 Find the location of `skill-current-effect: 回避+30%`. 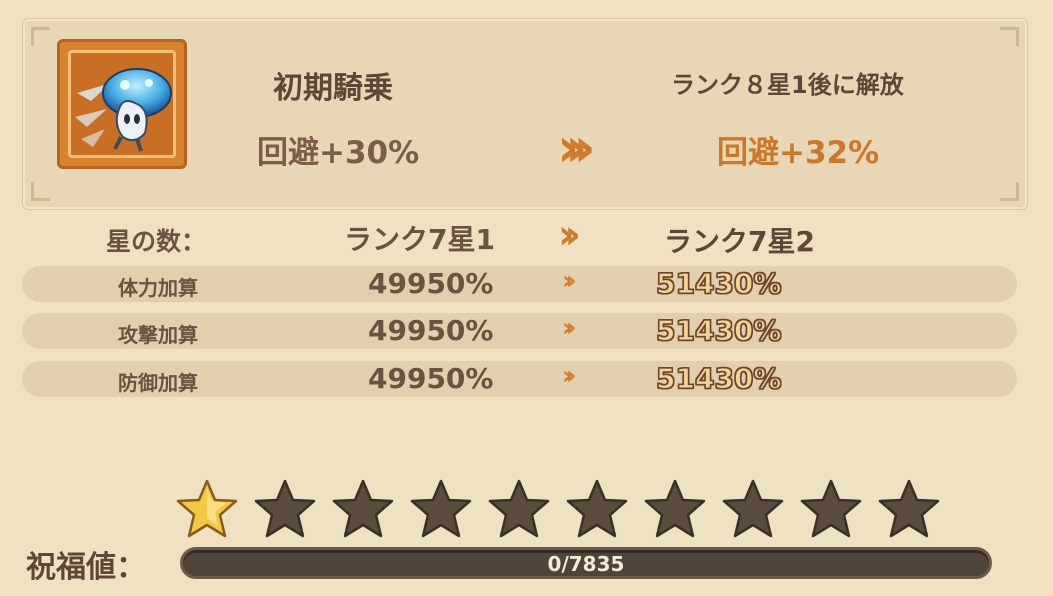

skill-current-effect: 回避+30% is located at coordinates (338, 153).